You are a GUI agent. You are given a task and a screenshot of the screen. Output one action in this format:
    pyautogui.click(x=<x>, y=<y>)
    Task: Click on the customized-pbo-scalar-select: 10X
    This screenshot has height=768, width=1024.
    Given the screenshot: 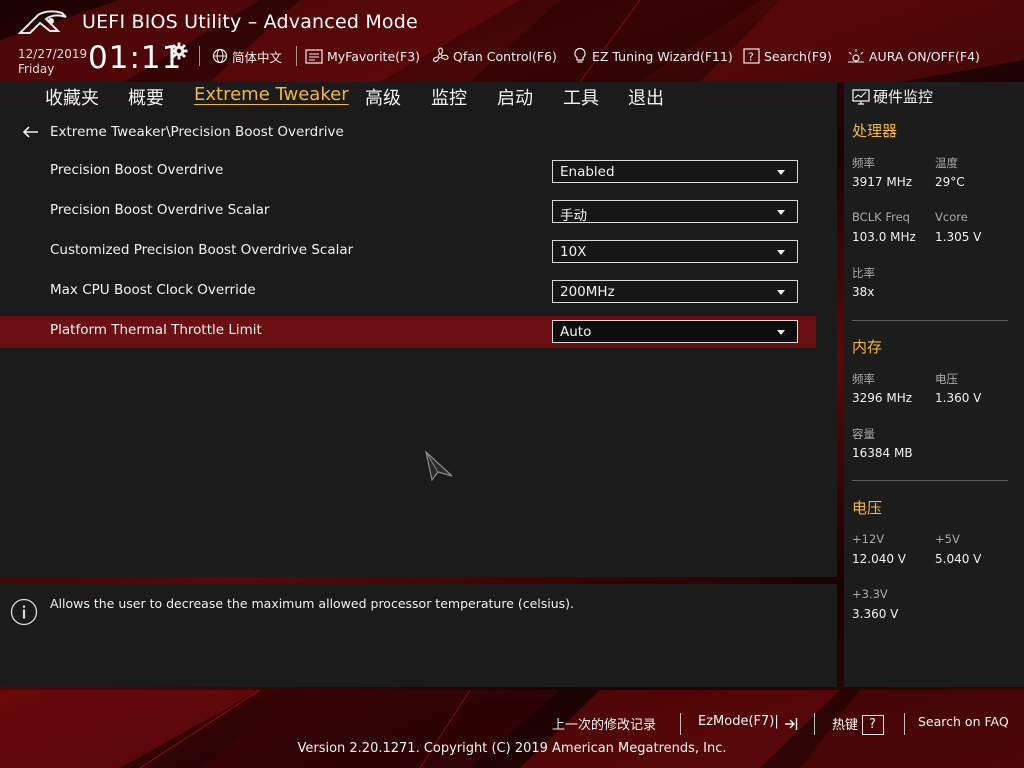 What is the action you would take?
    pyautogui.click(x=675, y=251)
    